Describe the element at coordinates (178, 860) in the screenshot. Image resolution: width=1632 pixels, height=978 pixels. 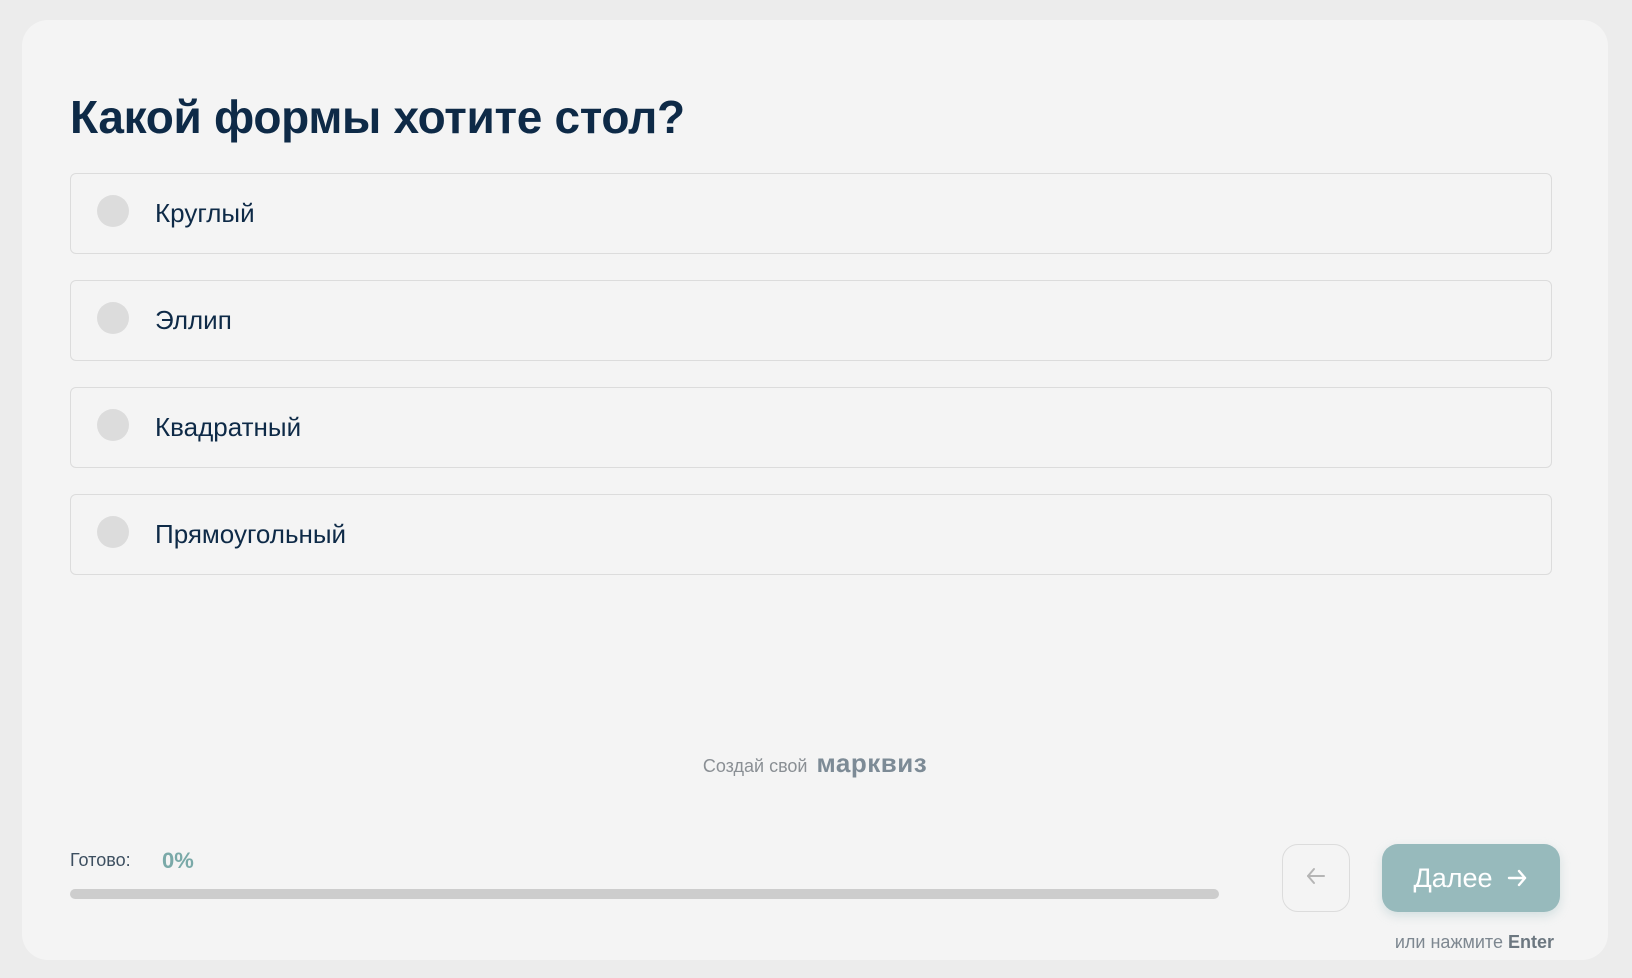
I see `progress-value: 0%` at that location.